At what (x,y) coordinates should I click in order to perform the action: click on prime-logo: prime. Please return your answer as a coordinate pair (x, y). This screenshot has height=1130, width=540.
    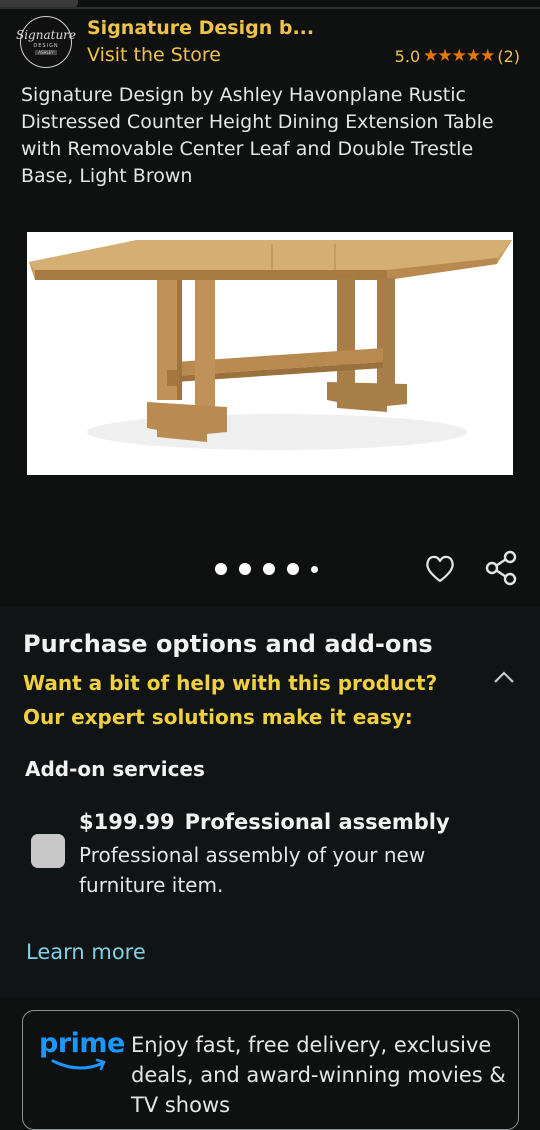
    Looking at the image, I should click on (82, 1049).